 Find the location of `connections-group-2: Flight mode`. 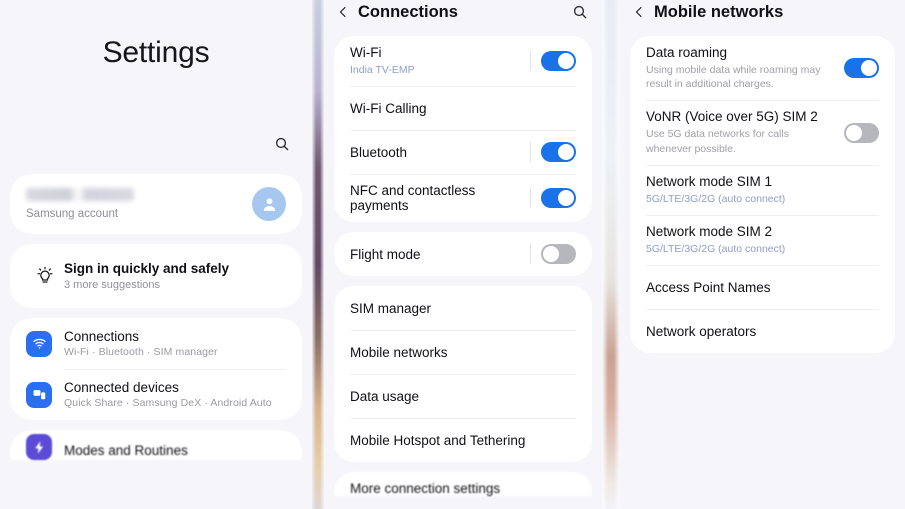

connections-group-2: Flight mode is located at coordinates (463, 254).